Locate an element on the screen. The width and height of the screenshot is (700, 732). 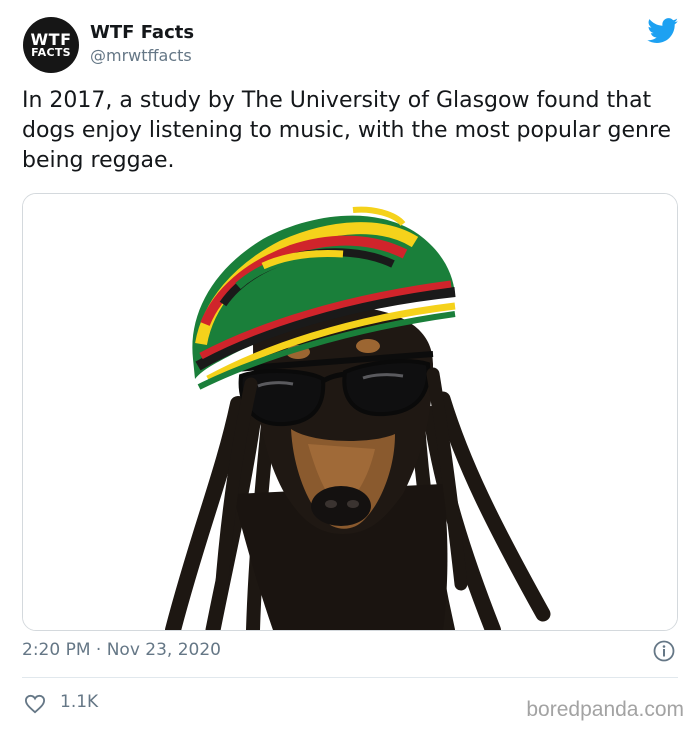
avatar: WTF FACTS is located at coordinates (51, 45).